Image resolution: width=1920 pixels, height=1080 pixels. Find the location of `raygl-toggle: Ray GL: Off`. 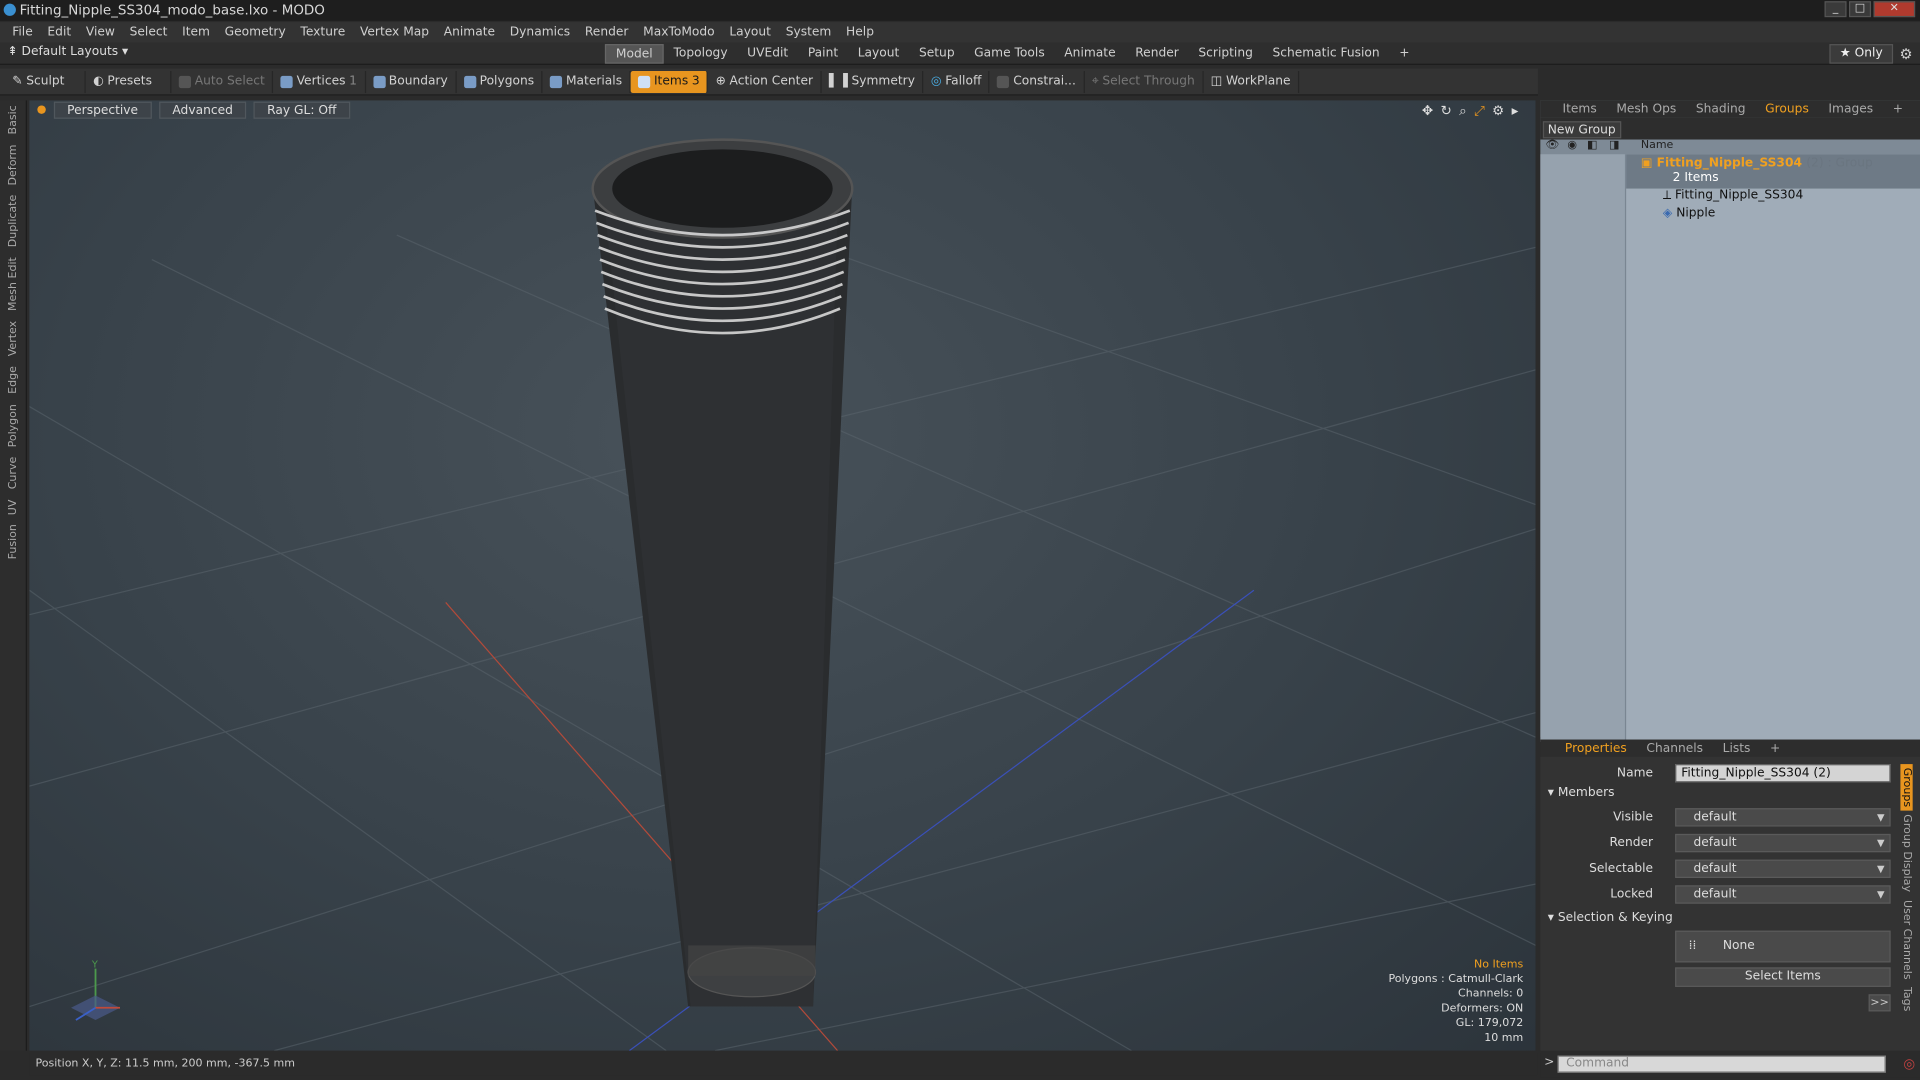

raygl-toggle: Ray GL: Off is located at coordinates (301, 110).